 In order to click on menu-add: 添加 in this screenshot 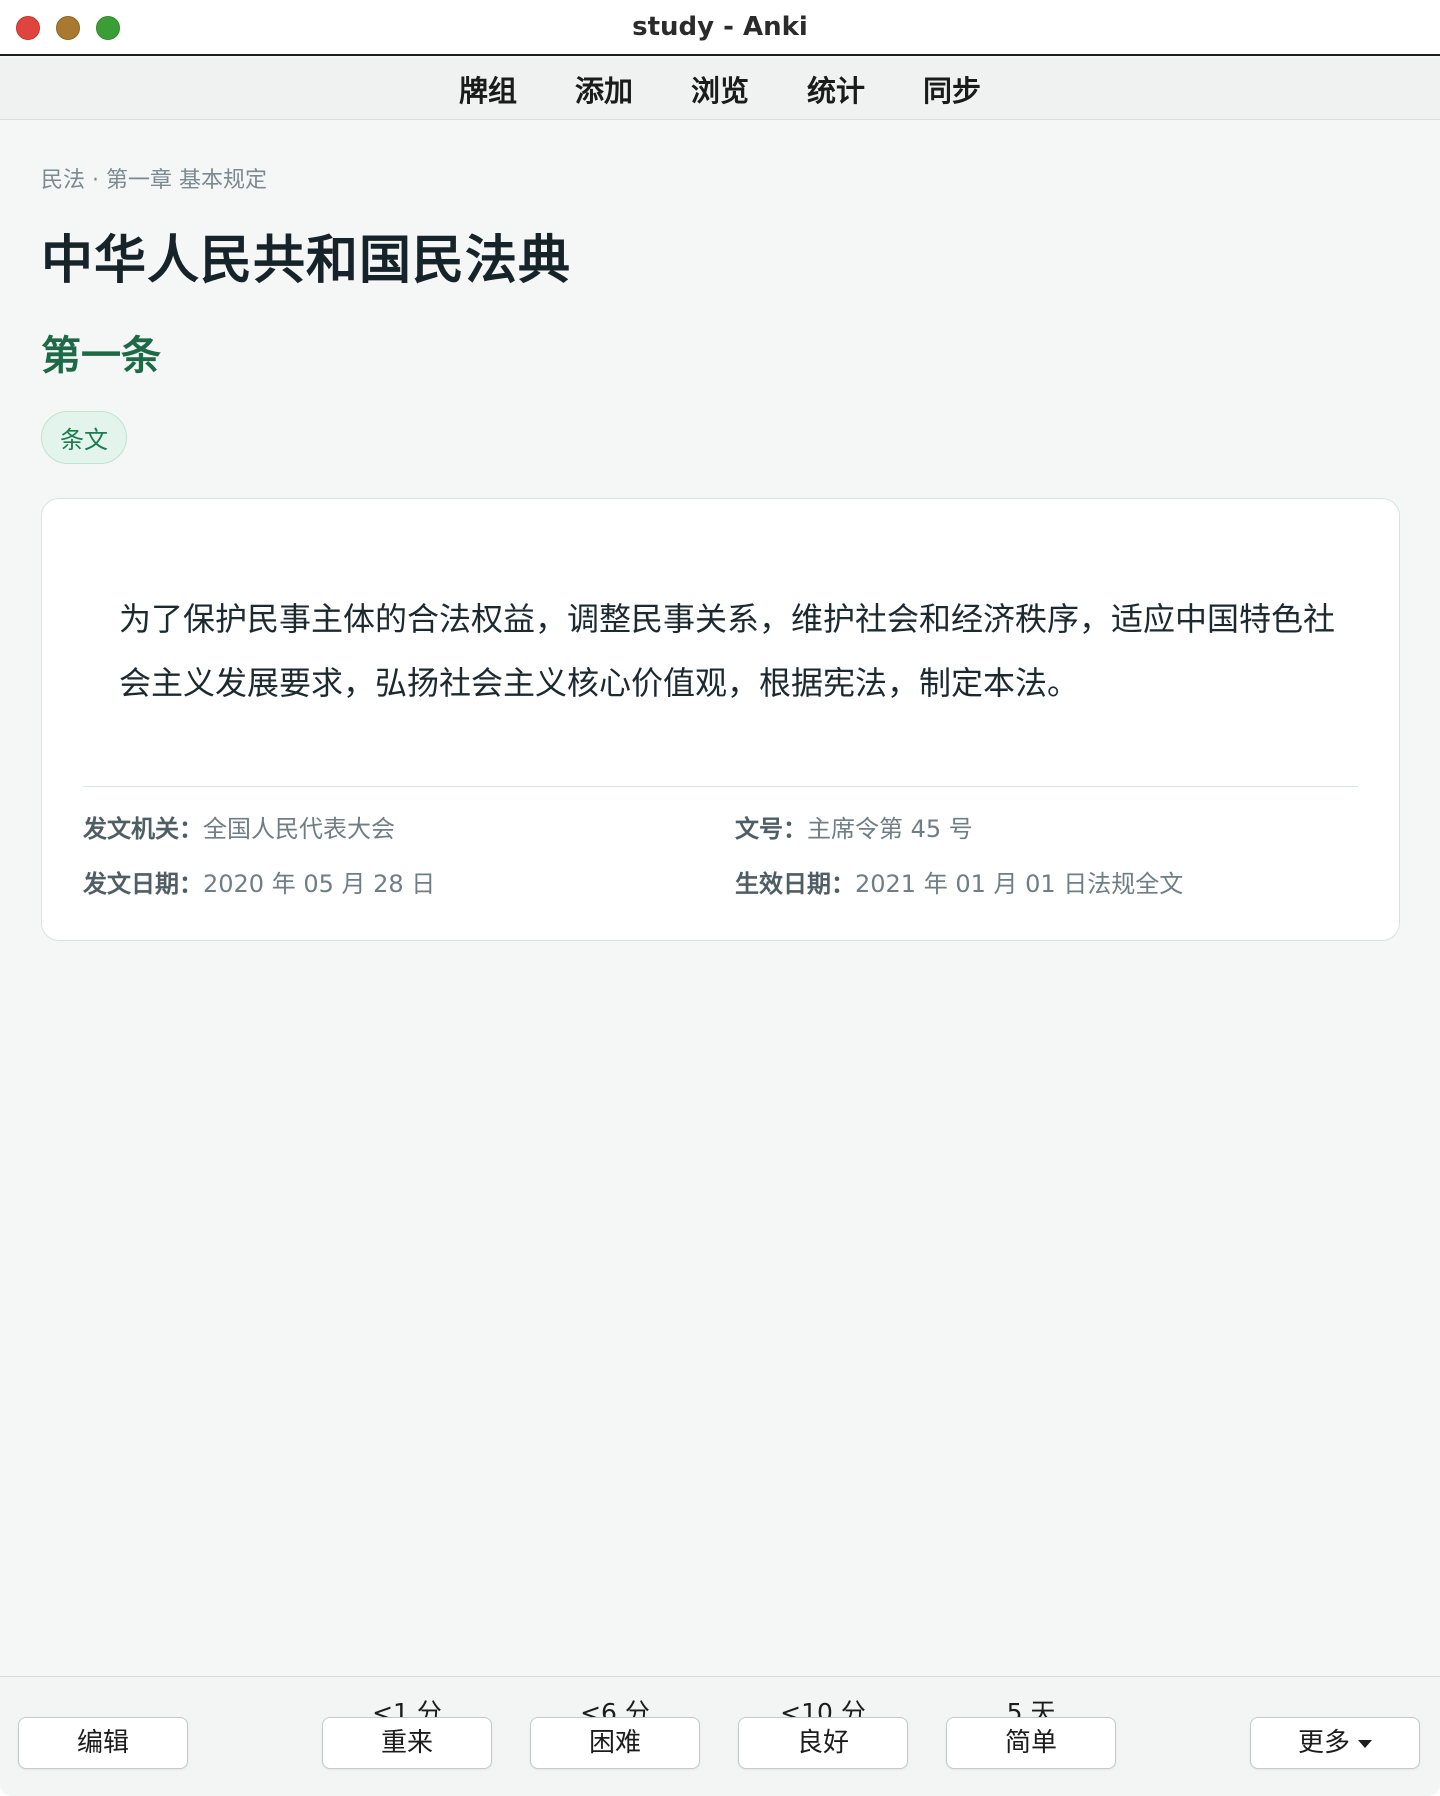, I will do `click(604, 89)`.